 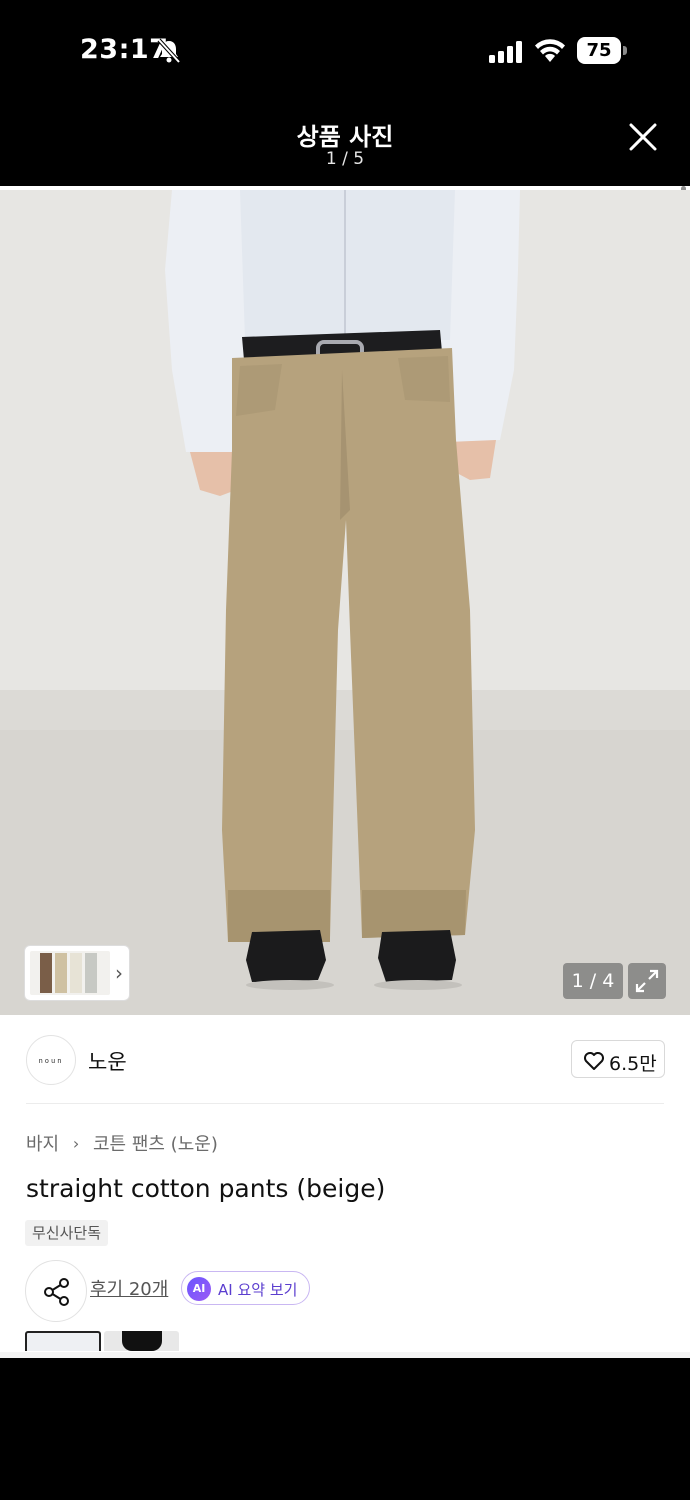 I want to click on expand-icon, so click(x=647, y=981).